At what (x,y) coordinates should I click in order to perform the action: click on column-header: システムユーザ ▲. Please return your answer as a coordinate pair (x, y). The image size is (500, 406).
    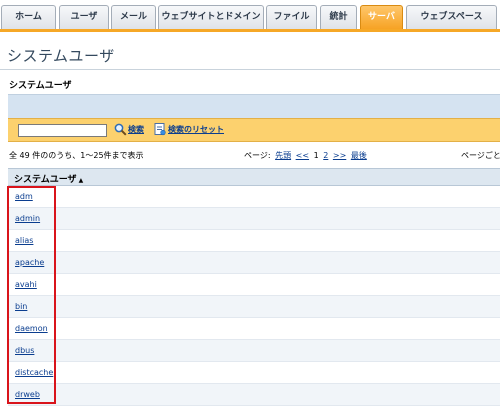
    Looking at the image, I should click on (254, 177).